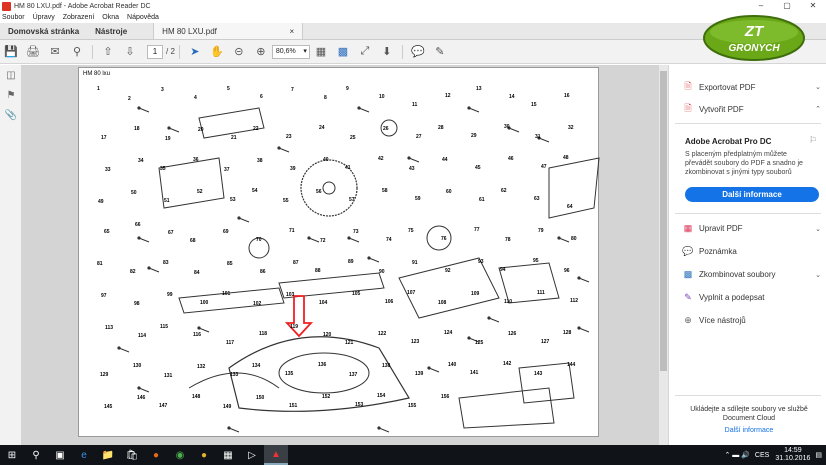  Describe the element at coordinates (111, 31) in the screenshot. I see `tab-tools: Nástroje` at that location.